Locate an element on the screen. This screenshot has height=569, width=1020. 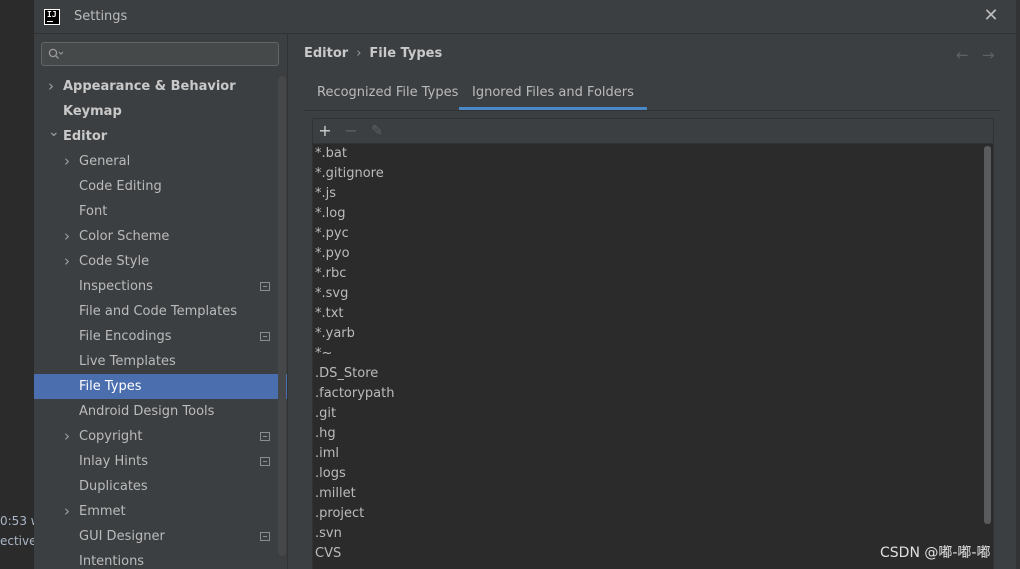
close-icon: ✕ is located at coordinates (991, 16).